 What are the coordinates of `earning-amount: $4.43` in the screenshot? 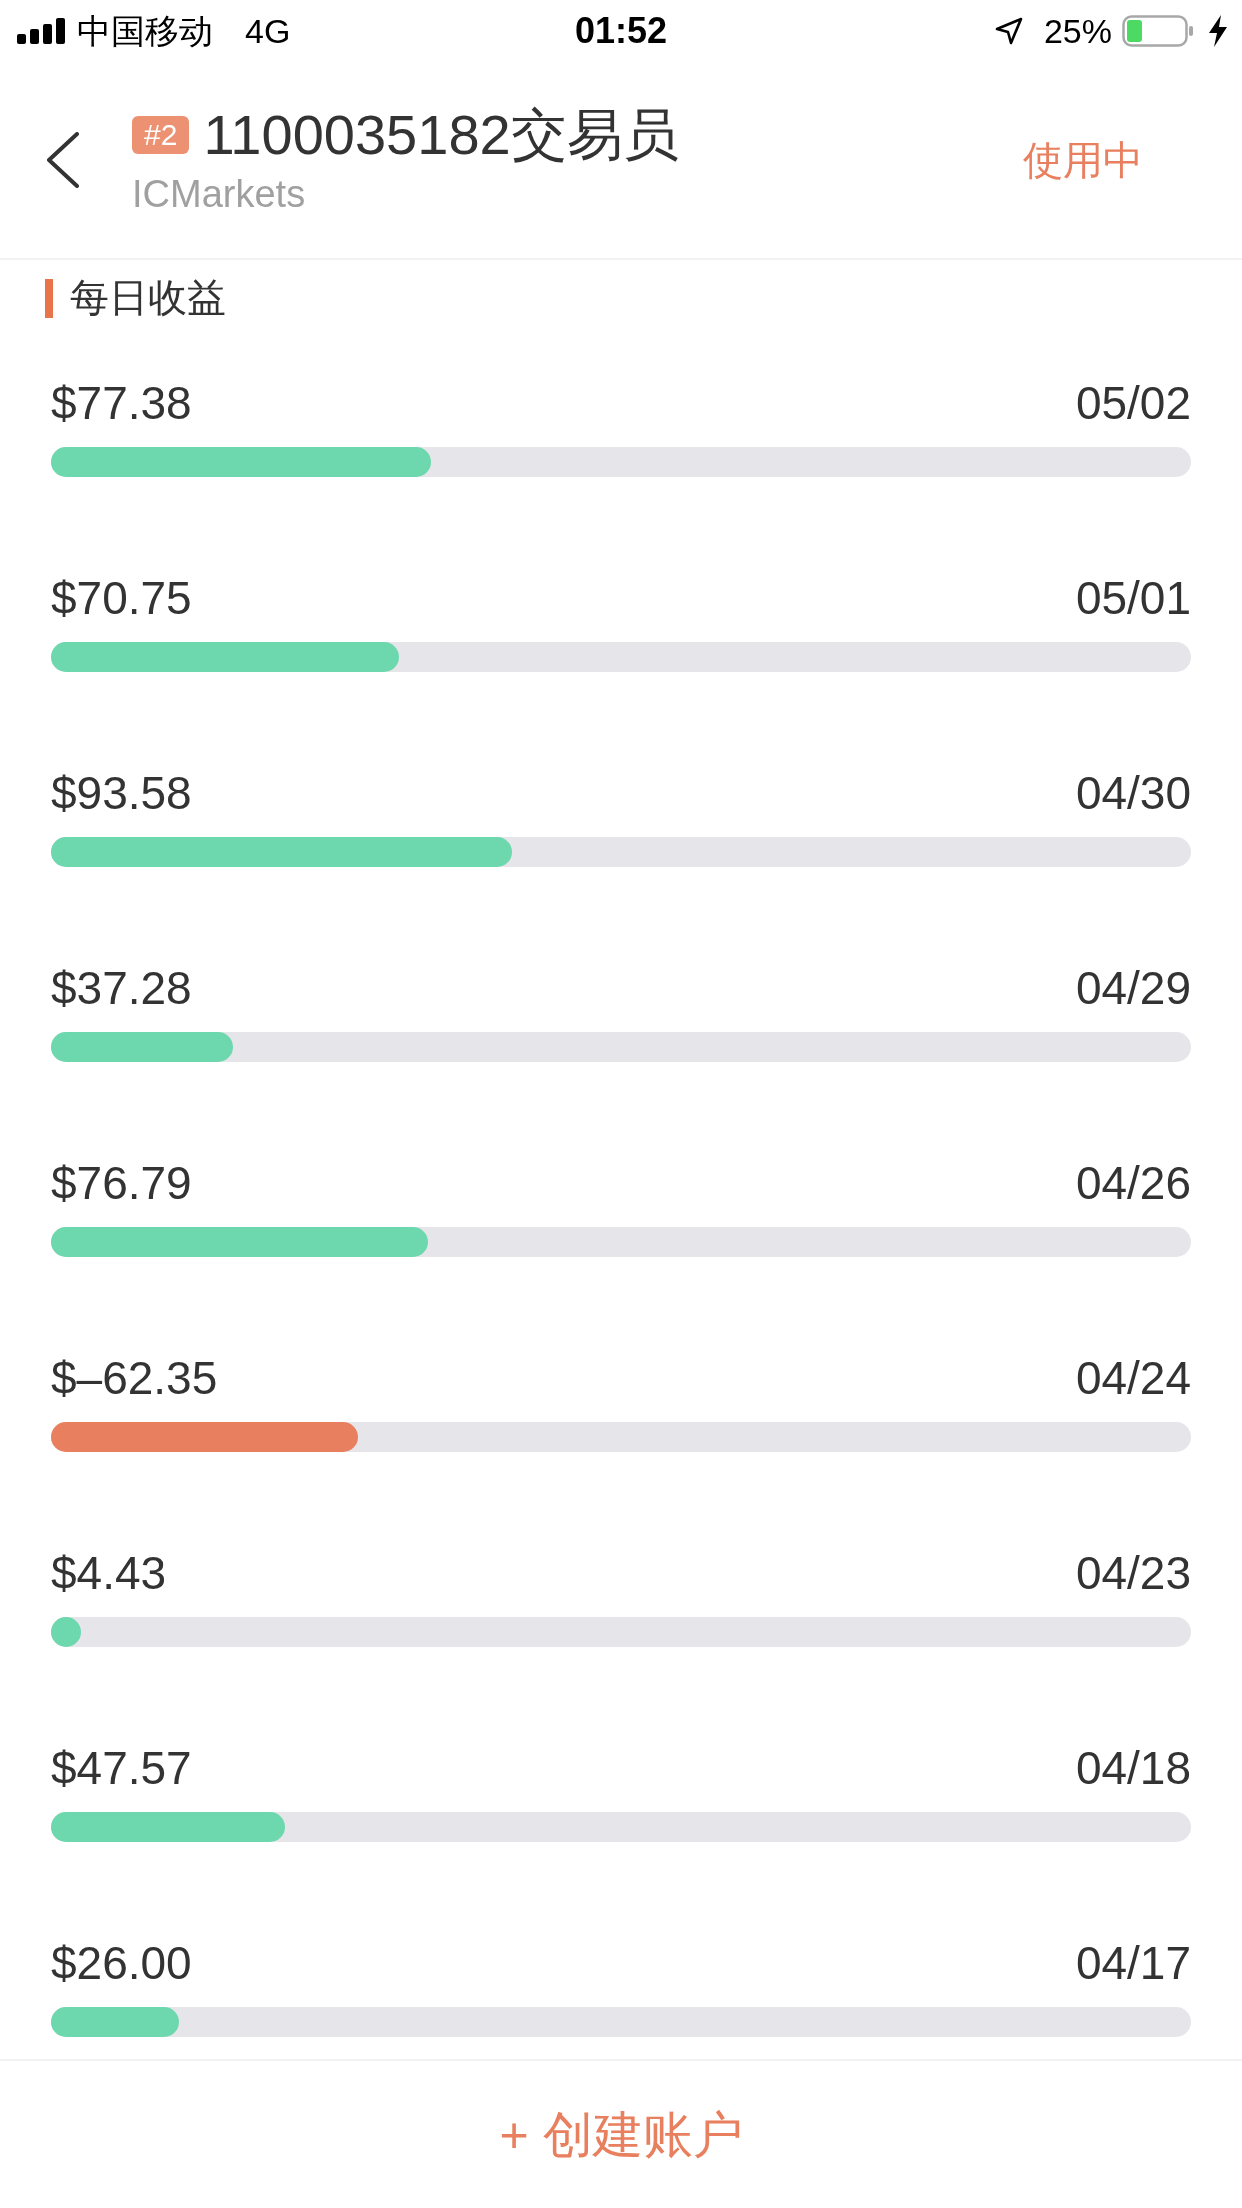 It's located at (109, 1573).